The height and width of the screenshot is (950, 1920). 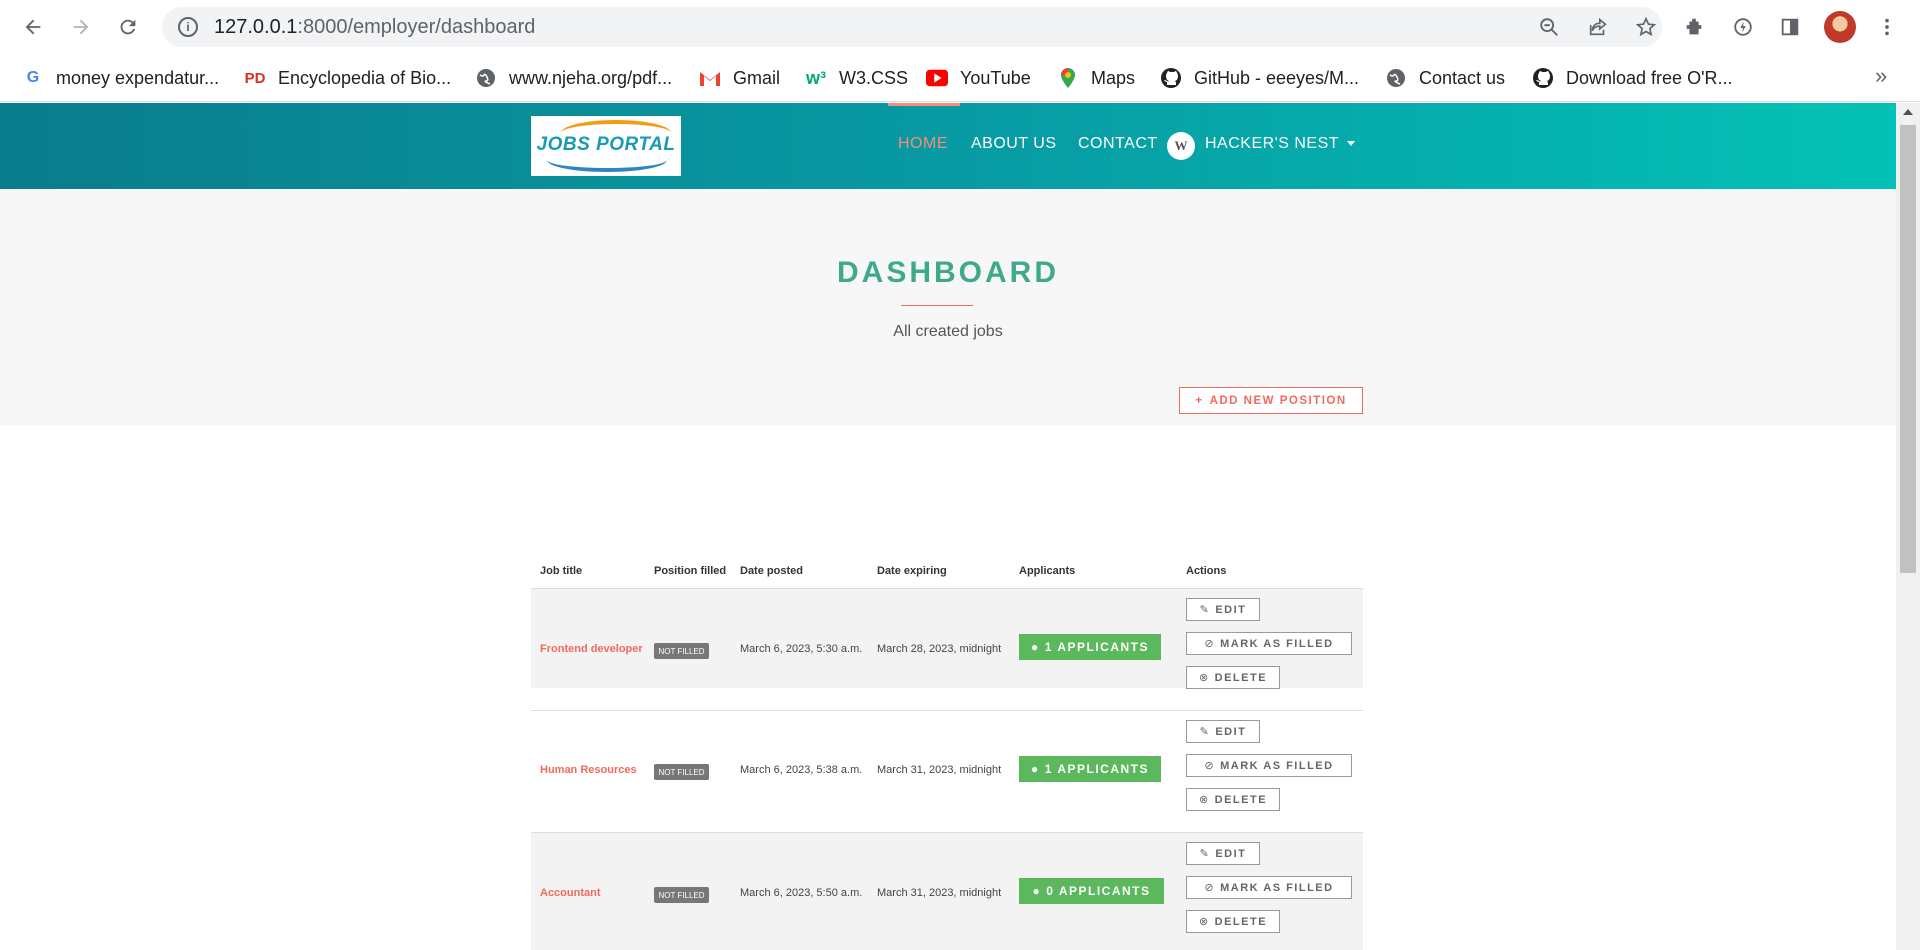 I want to click on page-subtitle: All created jobs, so click(x=948, y=331).